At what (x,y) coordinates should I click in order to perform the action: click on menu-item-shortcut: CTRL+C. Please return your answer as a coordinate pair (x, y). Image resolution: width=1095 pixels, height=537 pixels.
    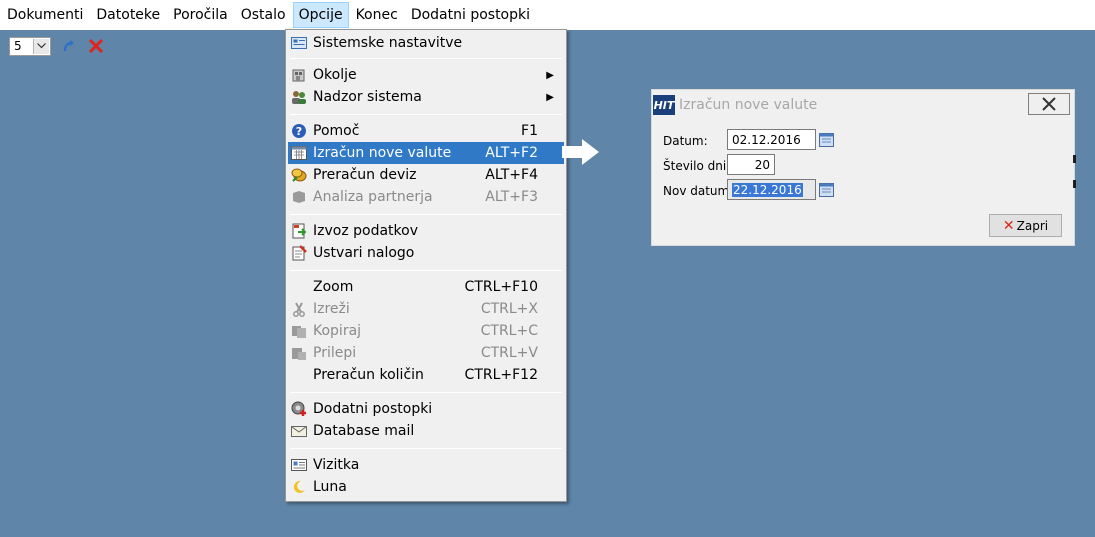
    Looking at the image, I should click on (509, 331).